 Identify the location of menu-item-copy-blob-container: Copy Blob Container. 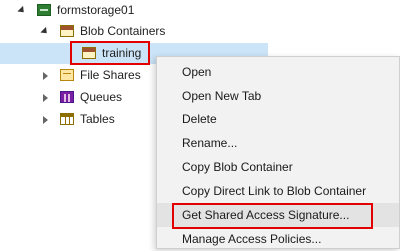
(278, 167).